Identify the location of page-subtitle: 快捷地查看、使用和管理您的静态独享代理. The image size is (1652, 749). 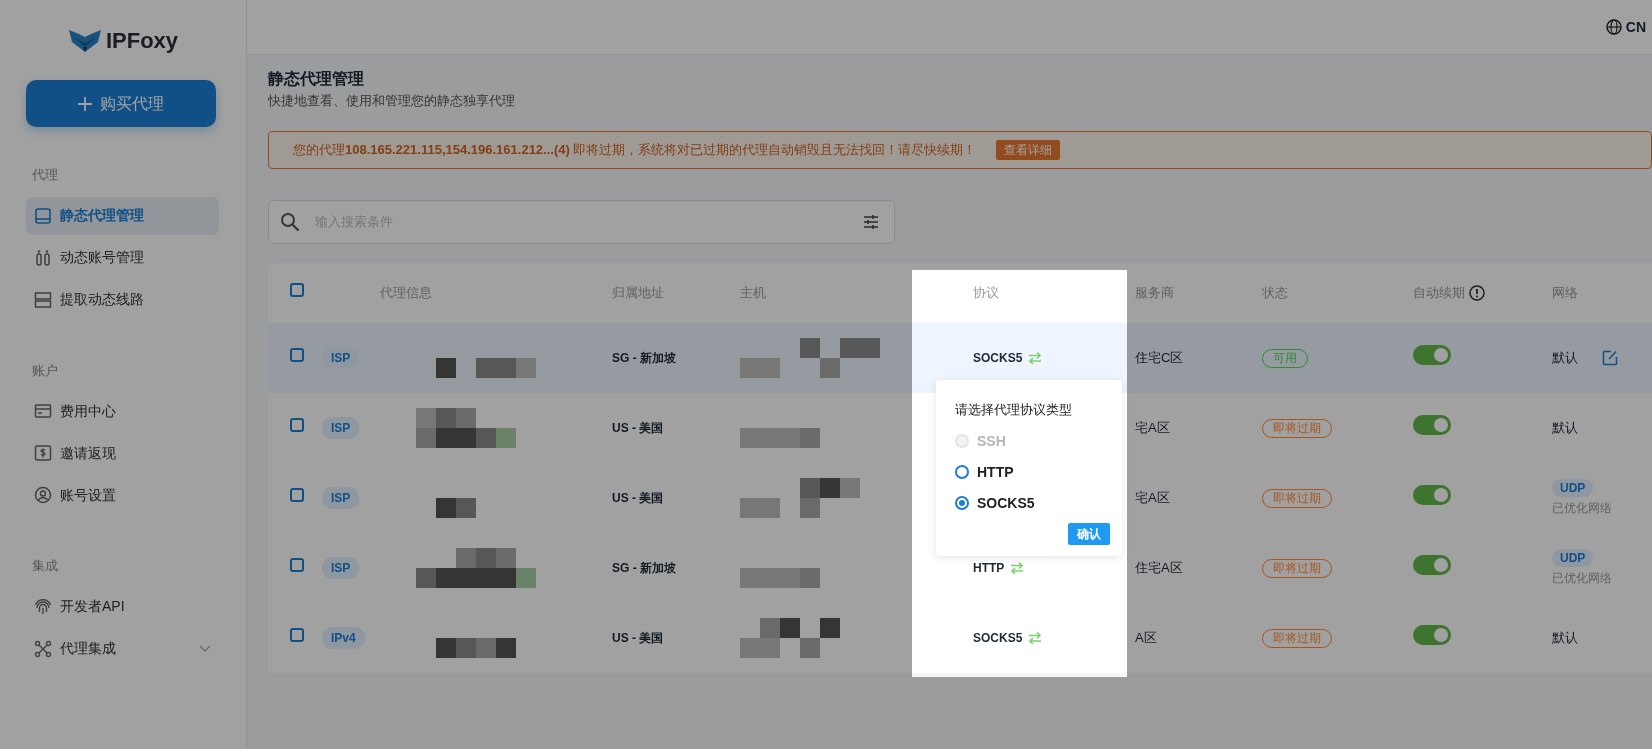
(392, 101).